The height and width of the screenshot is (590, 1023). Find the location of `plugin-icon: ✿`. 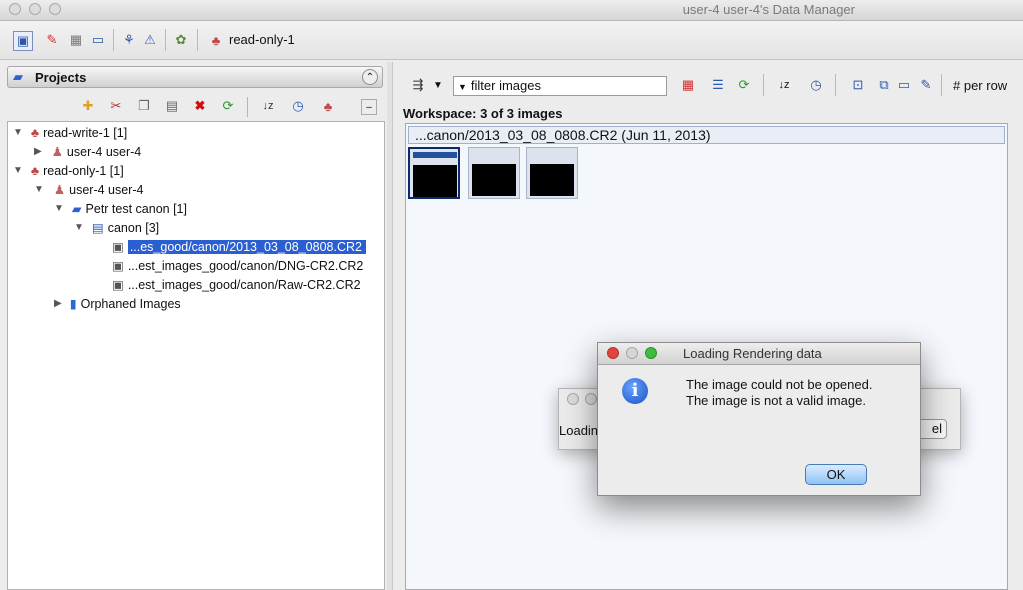

plugin-icon: ✿ is located at coordinates (181, 40).